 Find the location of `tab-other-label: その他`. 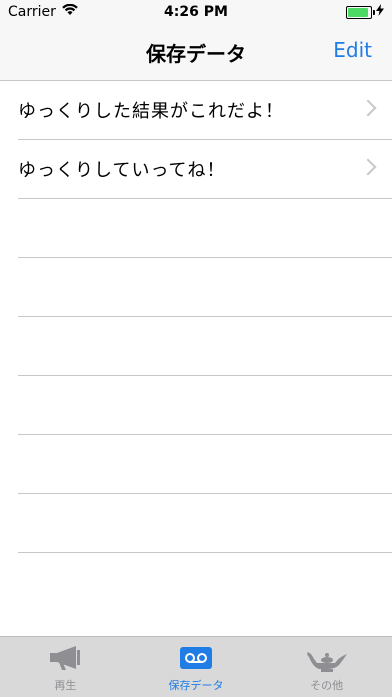

tab-other-label: その他 is located at coordinates (327, 685).